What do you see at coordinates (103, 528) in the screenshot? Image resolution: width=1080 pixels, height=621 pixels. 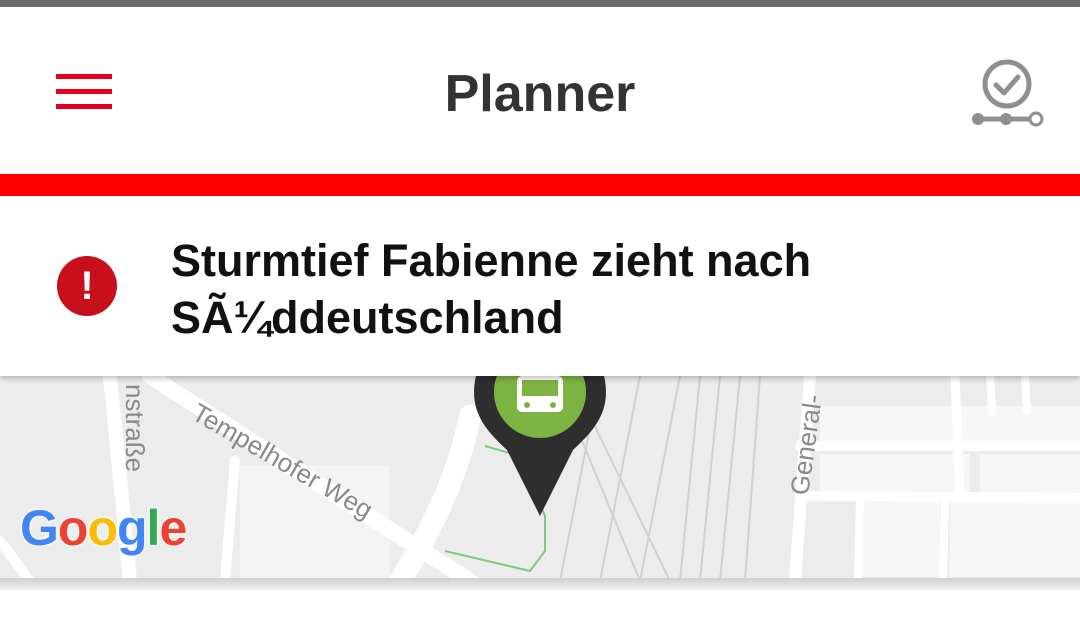 I see `google-logo: Google` at bounding box center [103, 528].